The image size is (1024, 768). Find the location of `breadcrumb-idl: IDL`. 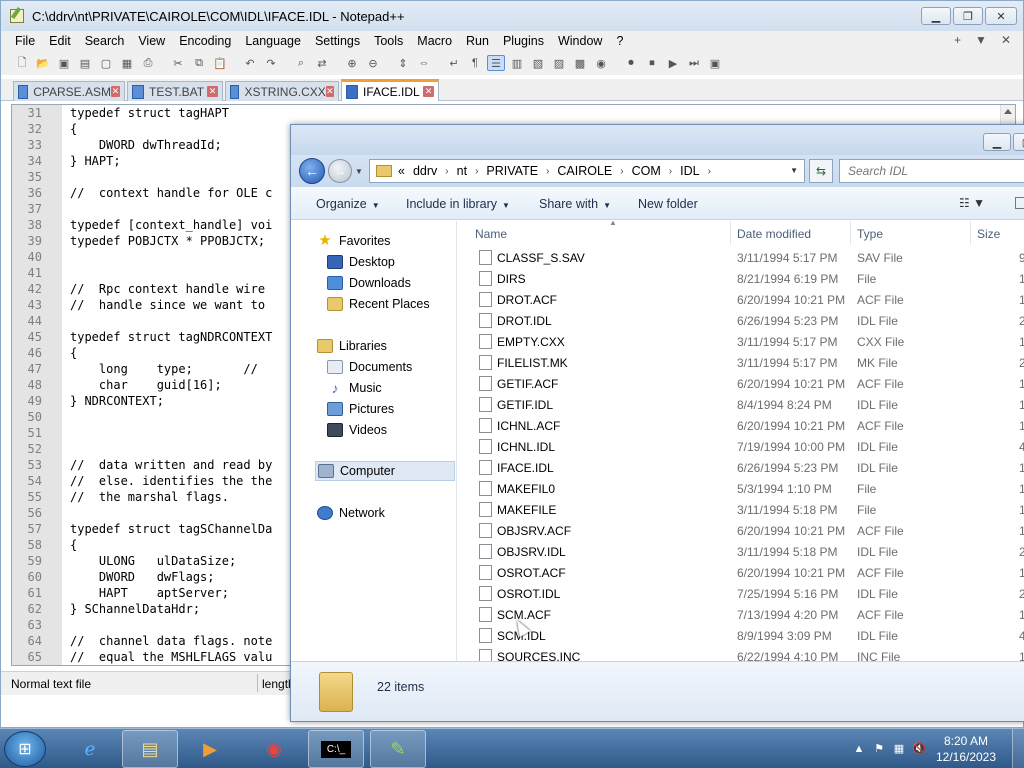

breadcrumb-idl: IDL is located at coordinates (689, 171).